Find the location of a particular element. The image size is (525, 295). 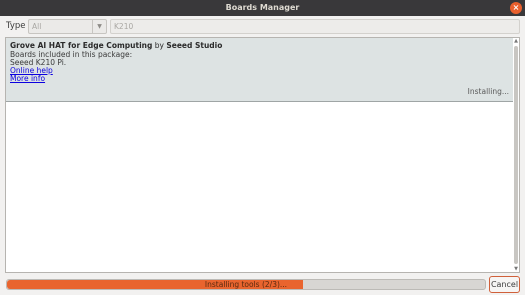

scroll-up-icon: ▲ is located at coordinates (516, 41).